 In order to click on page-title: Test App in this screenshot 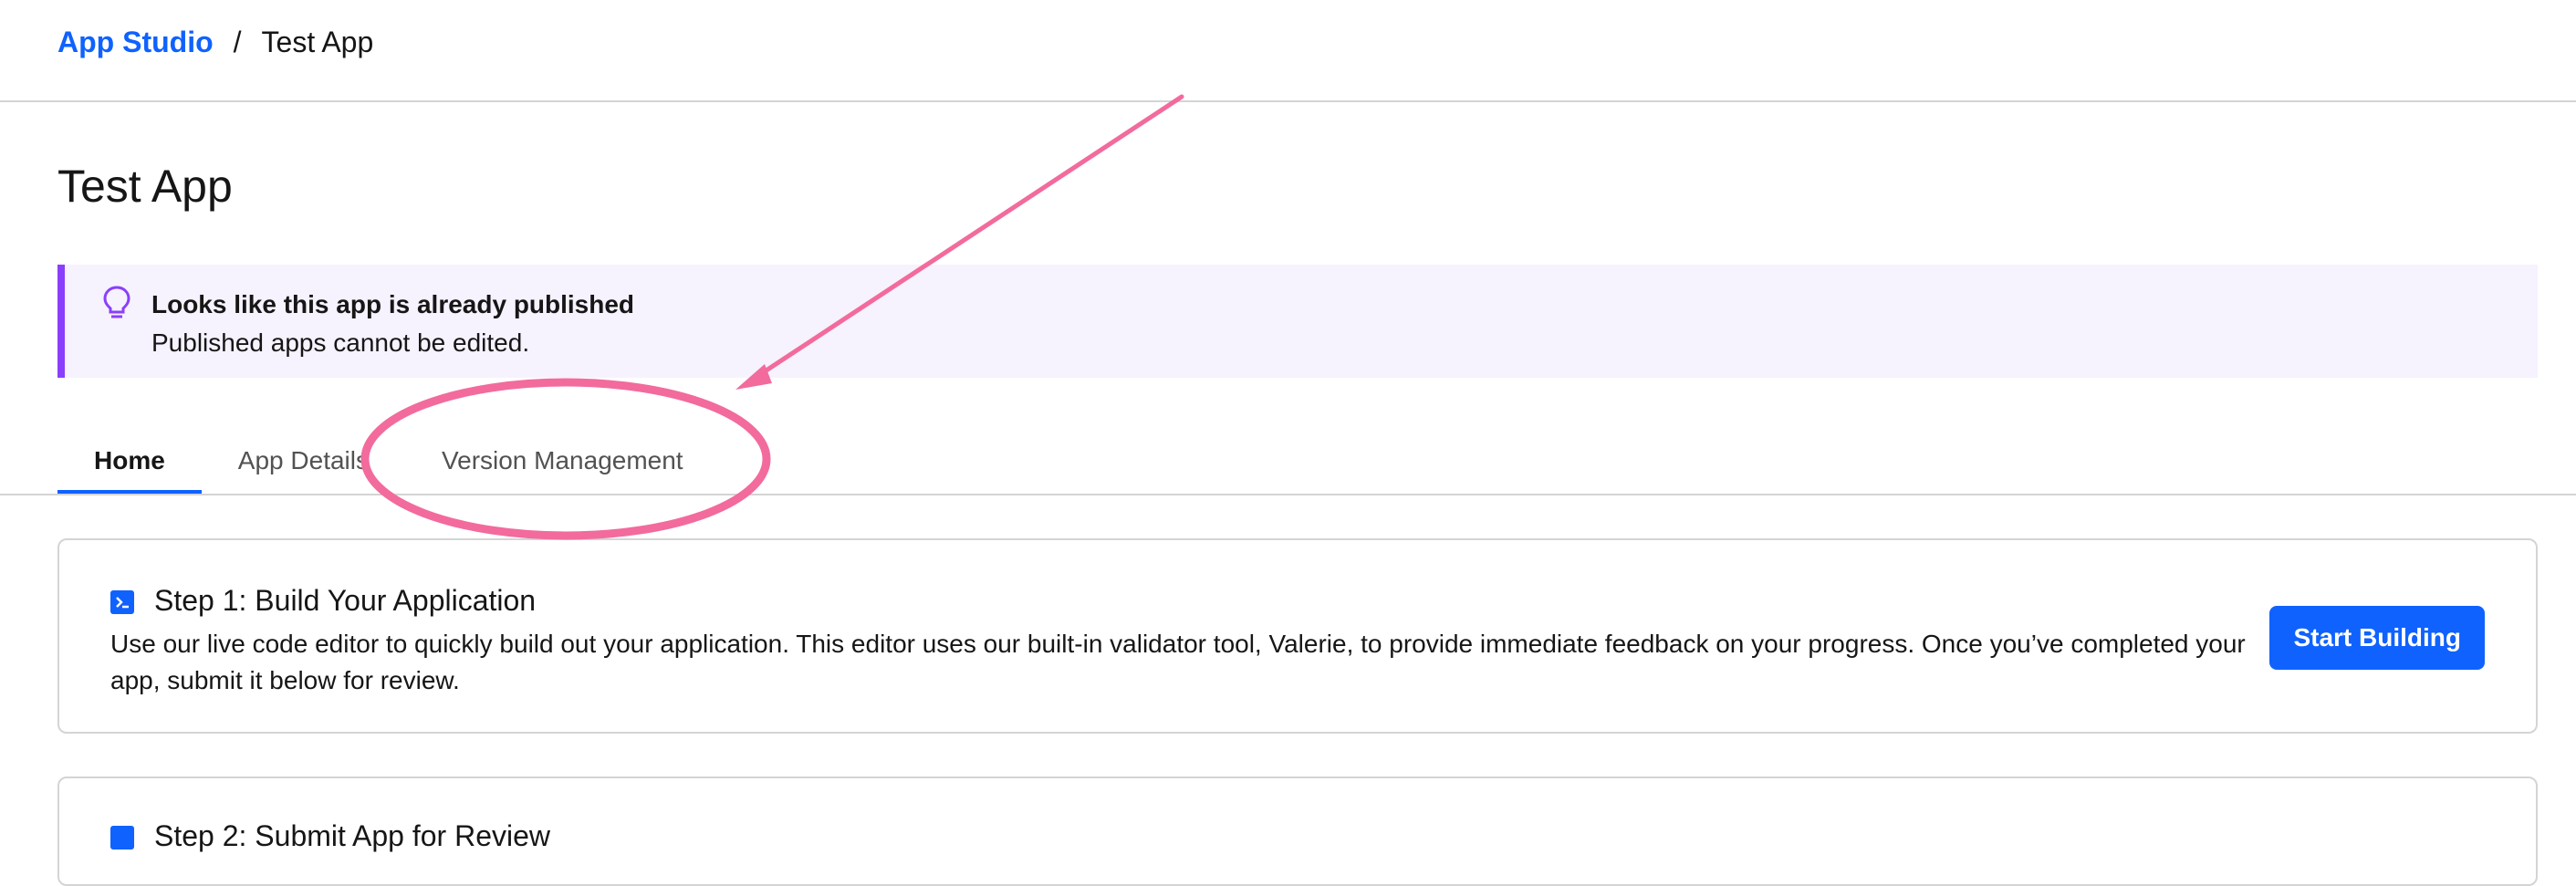, I will do `click(145, 186)`.